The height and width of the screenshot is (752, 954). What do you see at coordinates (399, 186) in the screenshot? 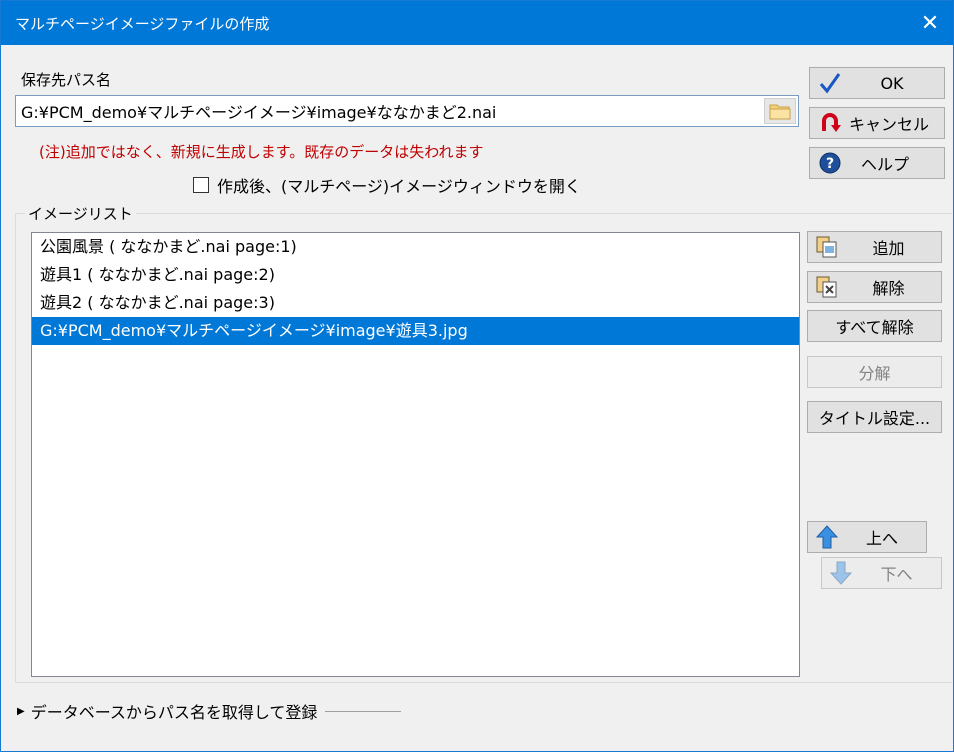
I see `open-after-label: 作成後、(マルチページ)イメージウィンドウを開く` at bounding box center [399, 186].